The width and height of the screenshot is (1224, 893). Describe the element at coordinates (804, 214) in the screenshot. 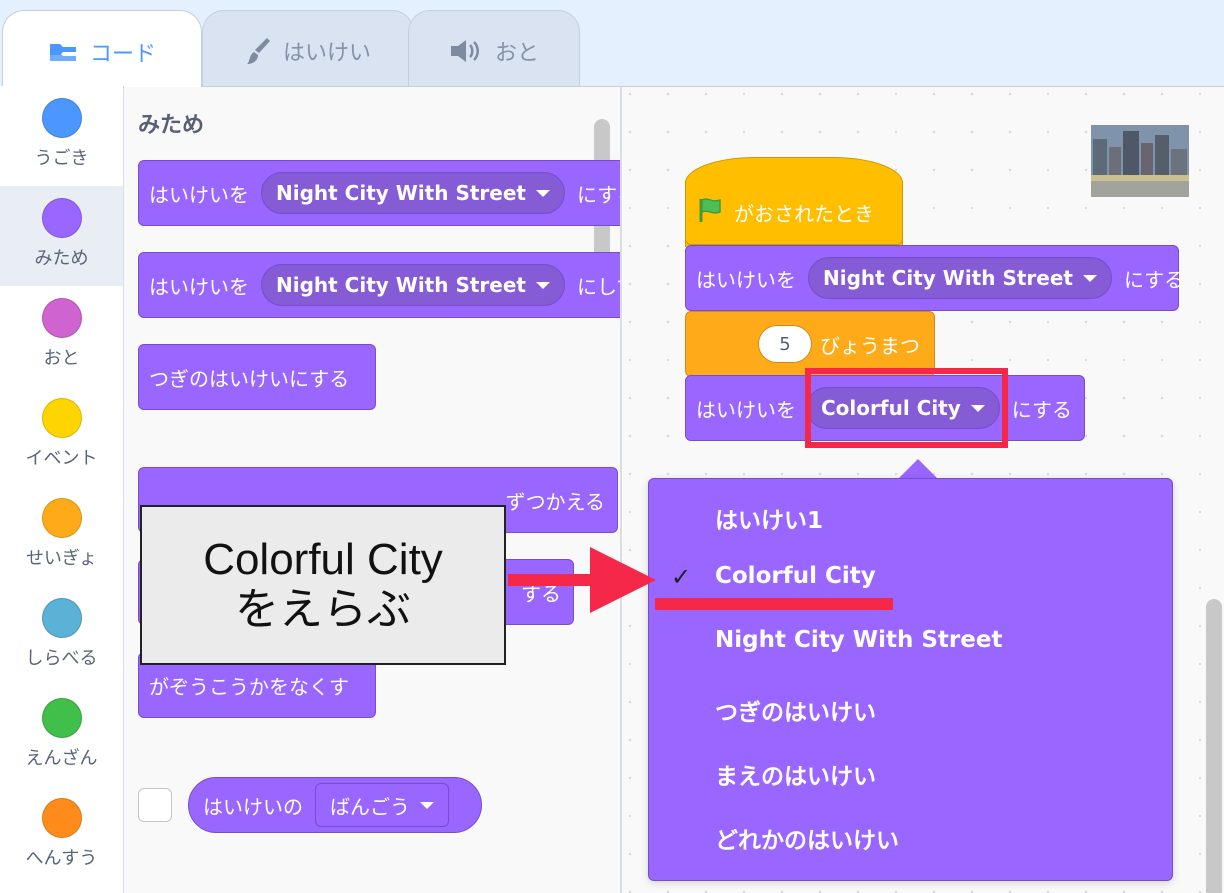

I see `block-text: がおされたとき` at that location.